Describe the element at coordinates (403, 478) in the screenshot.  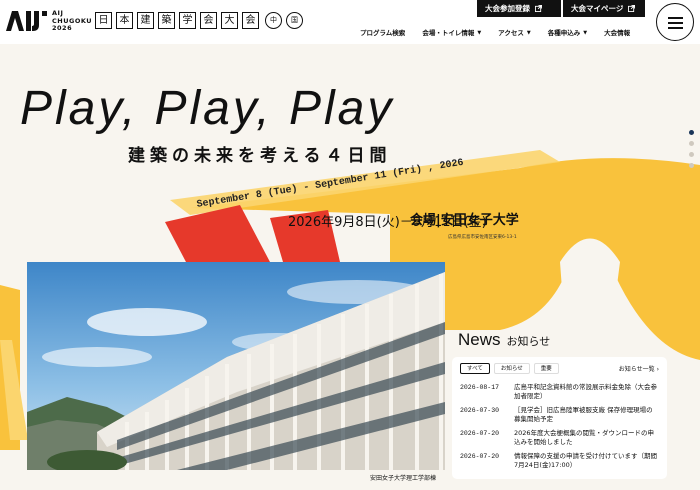
I see `photo-caption: 安田女子大学理工学部棟` at that location.